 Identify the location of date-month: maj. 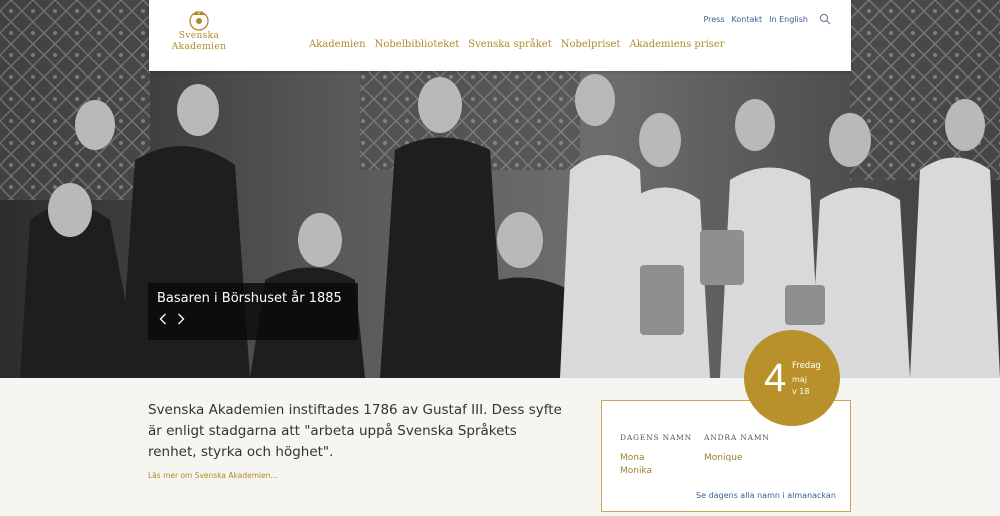
(799, 379).